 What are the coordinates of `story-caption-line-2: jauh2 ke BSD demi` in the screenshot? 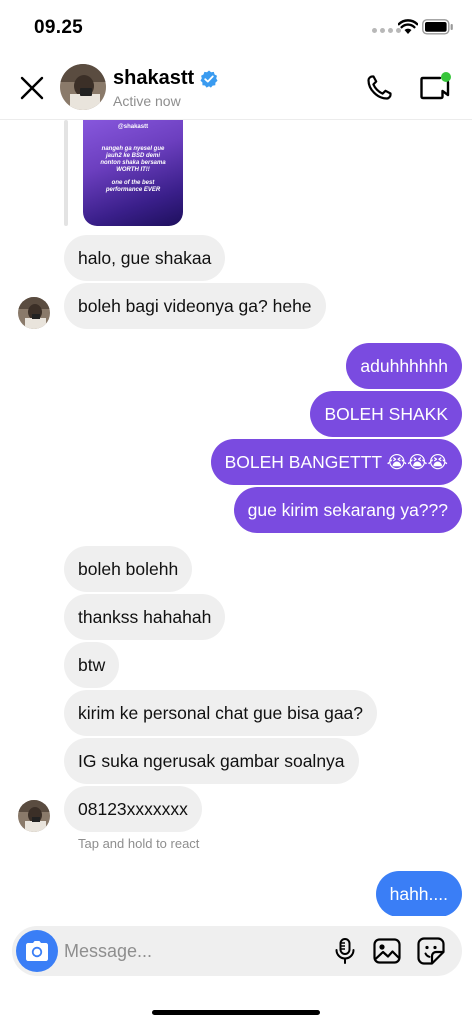 It's located at (133, 156).